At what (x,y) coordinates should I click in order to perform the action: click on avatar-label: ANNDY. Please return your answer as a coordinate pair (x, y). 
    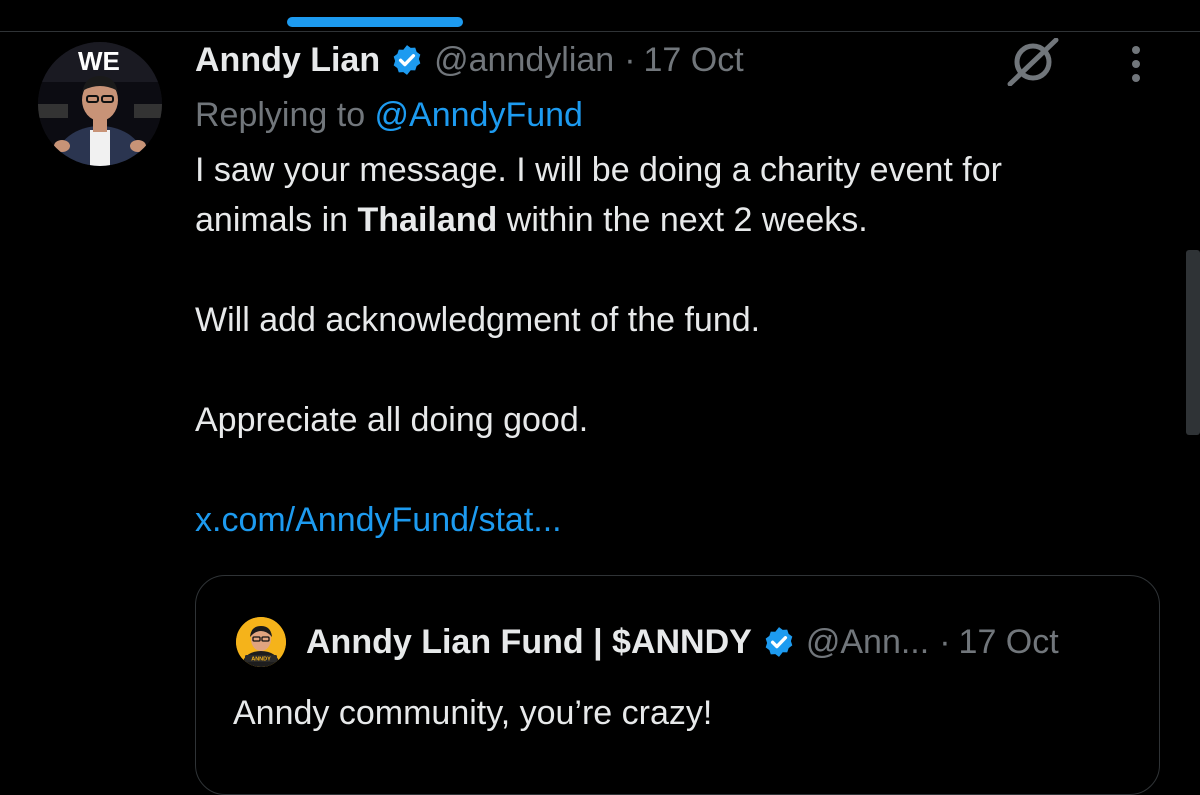
    Looking at the image, I should click on (261, 660).